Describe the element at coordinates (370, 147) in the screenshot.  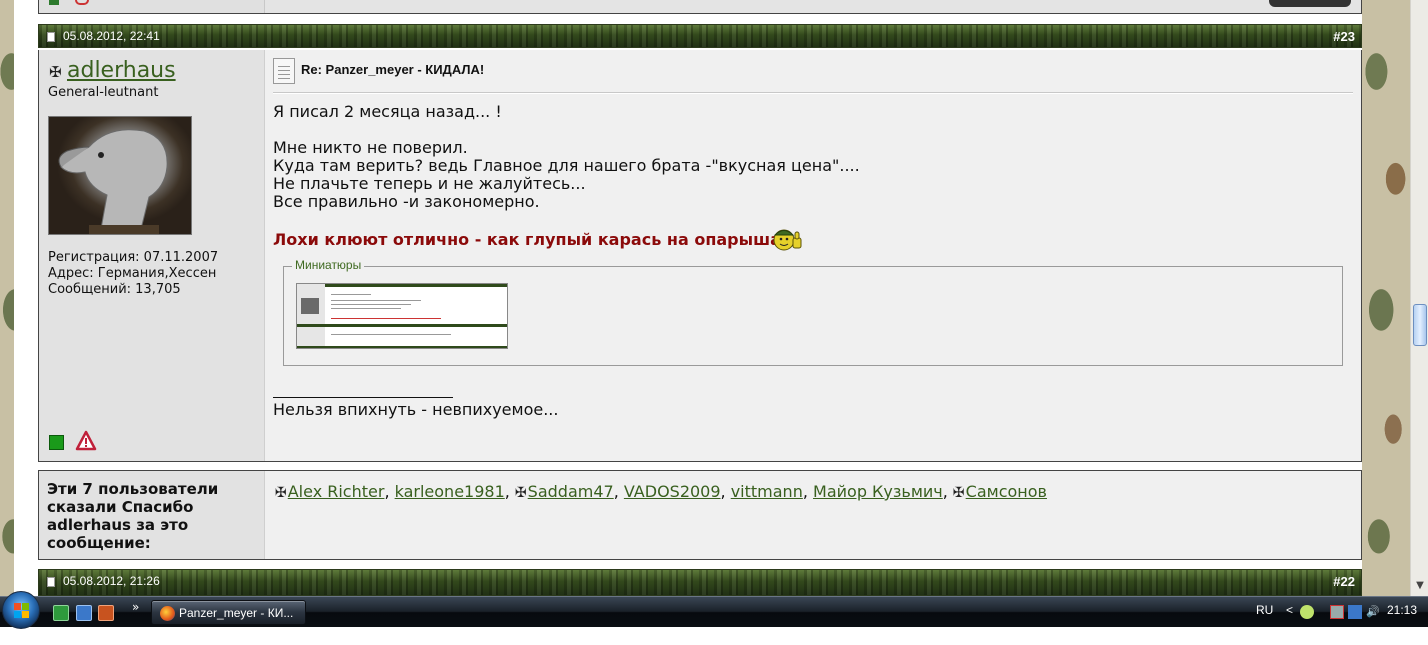
I see `post-text-line: Мне никто не поверил.` at that location.